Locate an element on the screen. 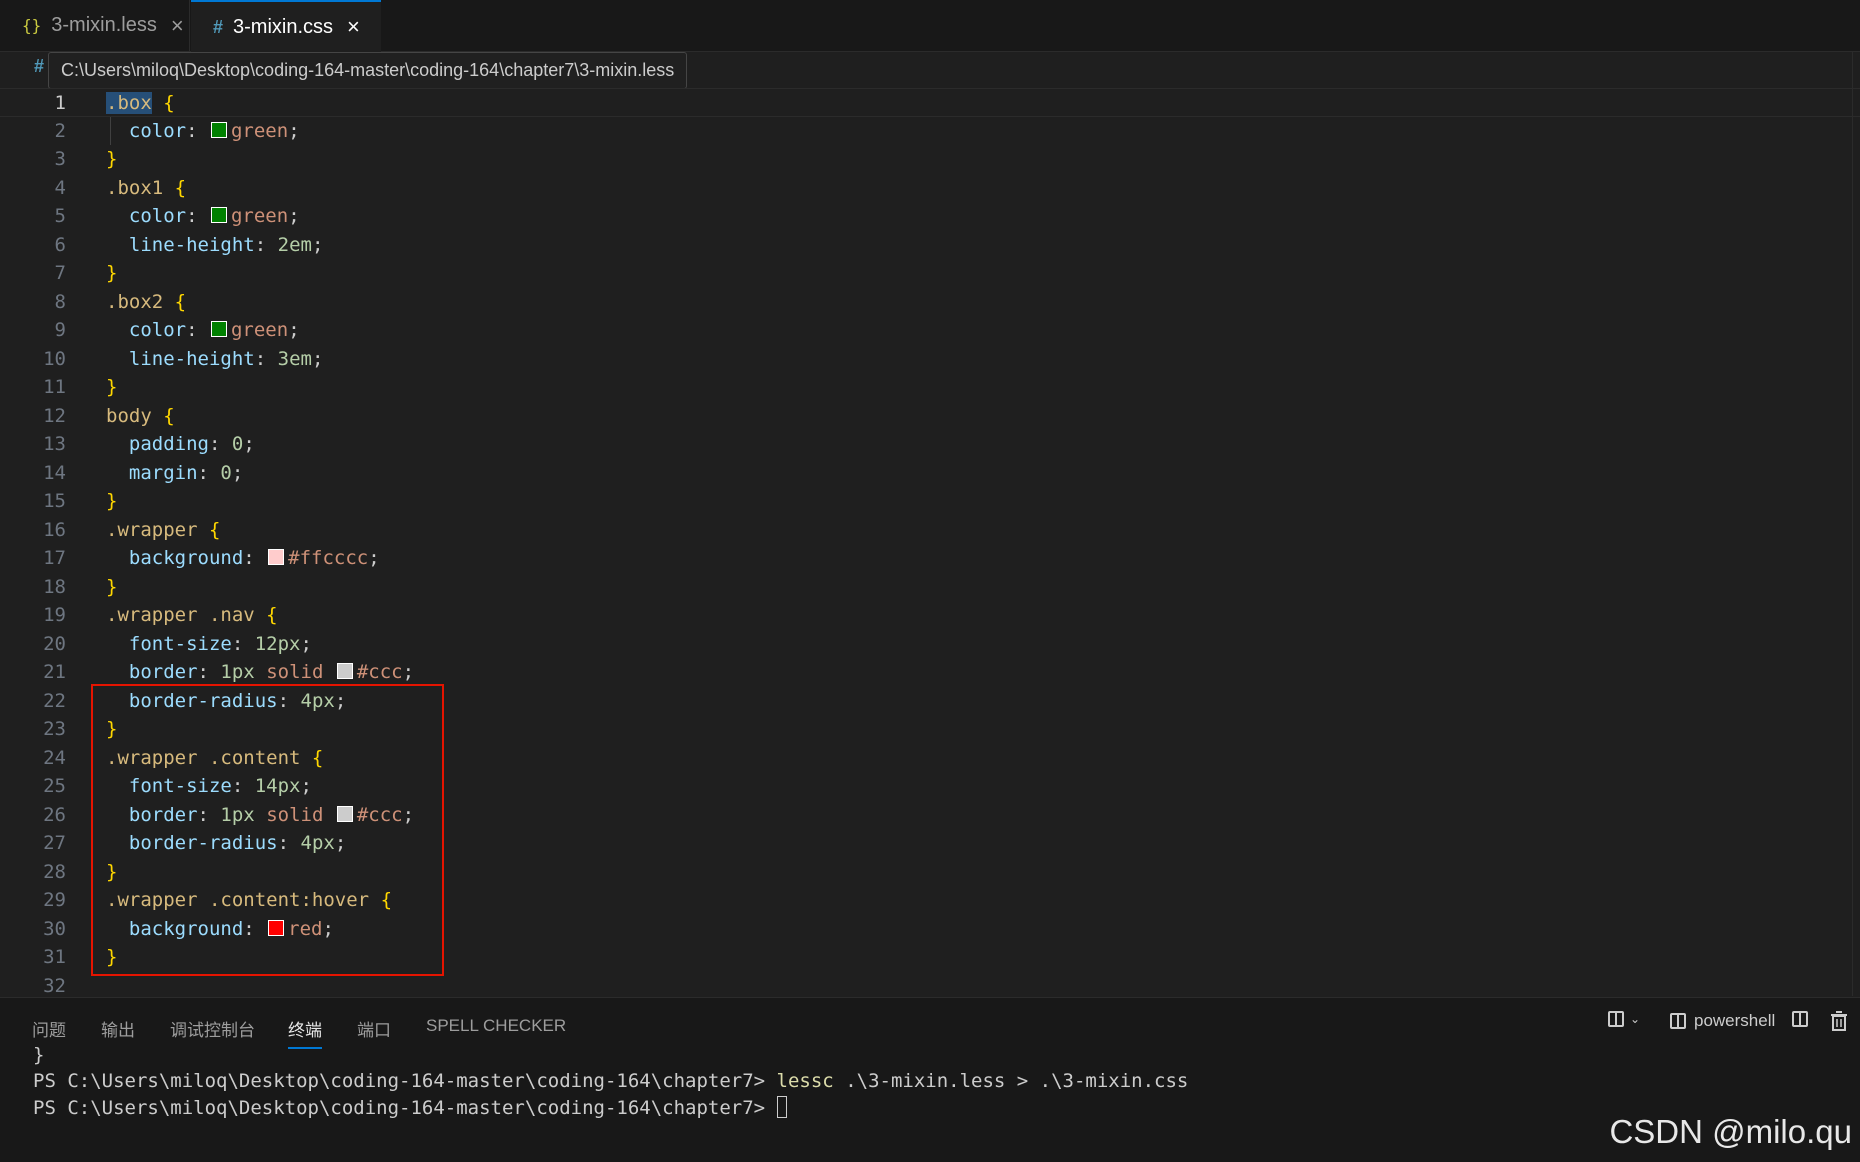 This screenshot has height=1162, width=1860. code-line: 12 body { is located at coordinates (930, 416).